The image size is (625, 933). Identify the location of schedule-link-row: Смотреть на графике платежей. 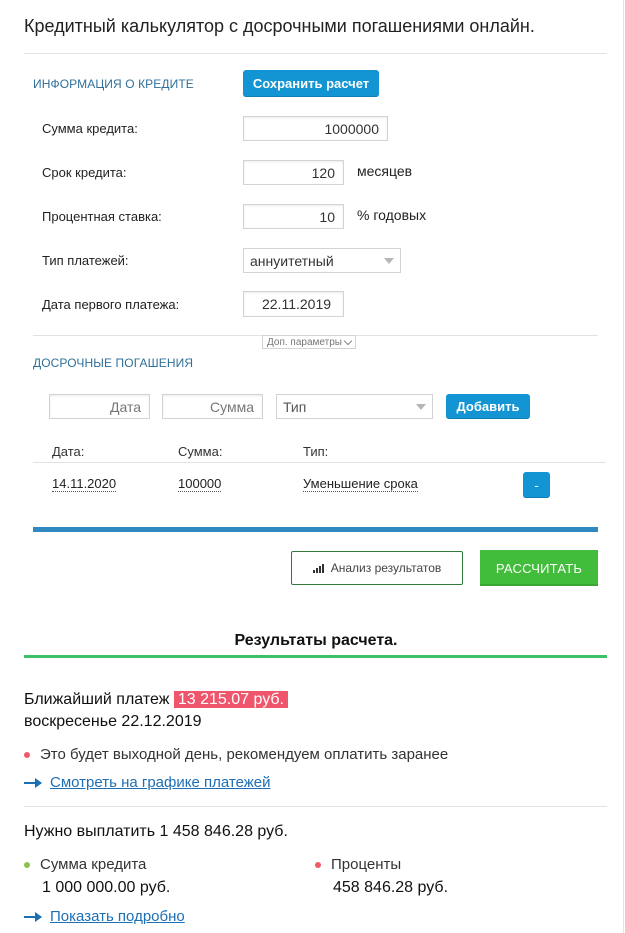
(147, 782).